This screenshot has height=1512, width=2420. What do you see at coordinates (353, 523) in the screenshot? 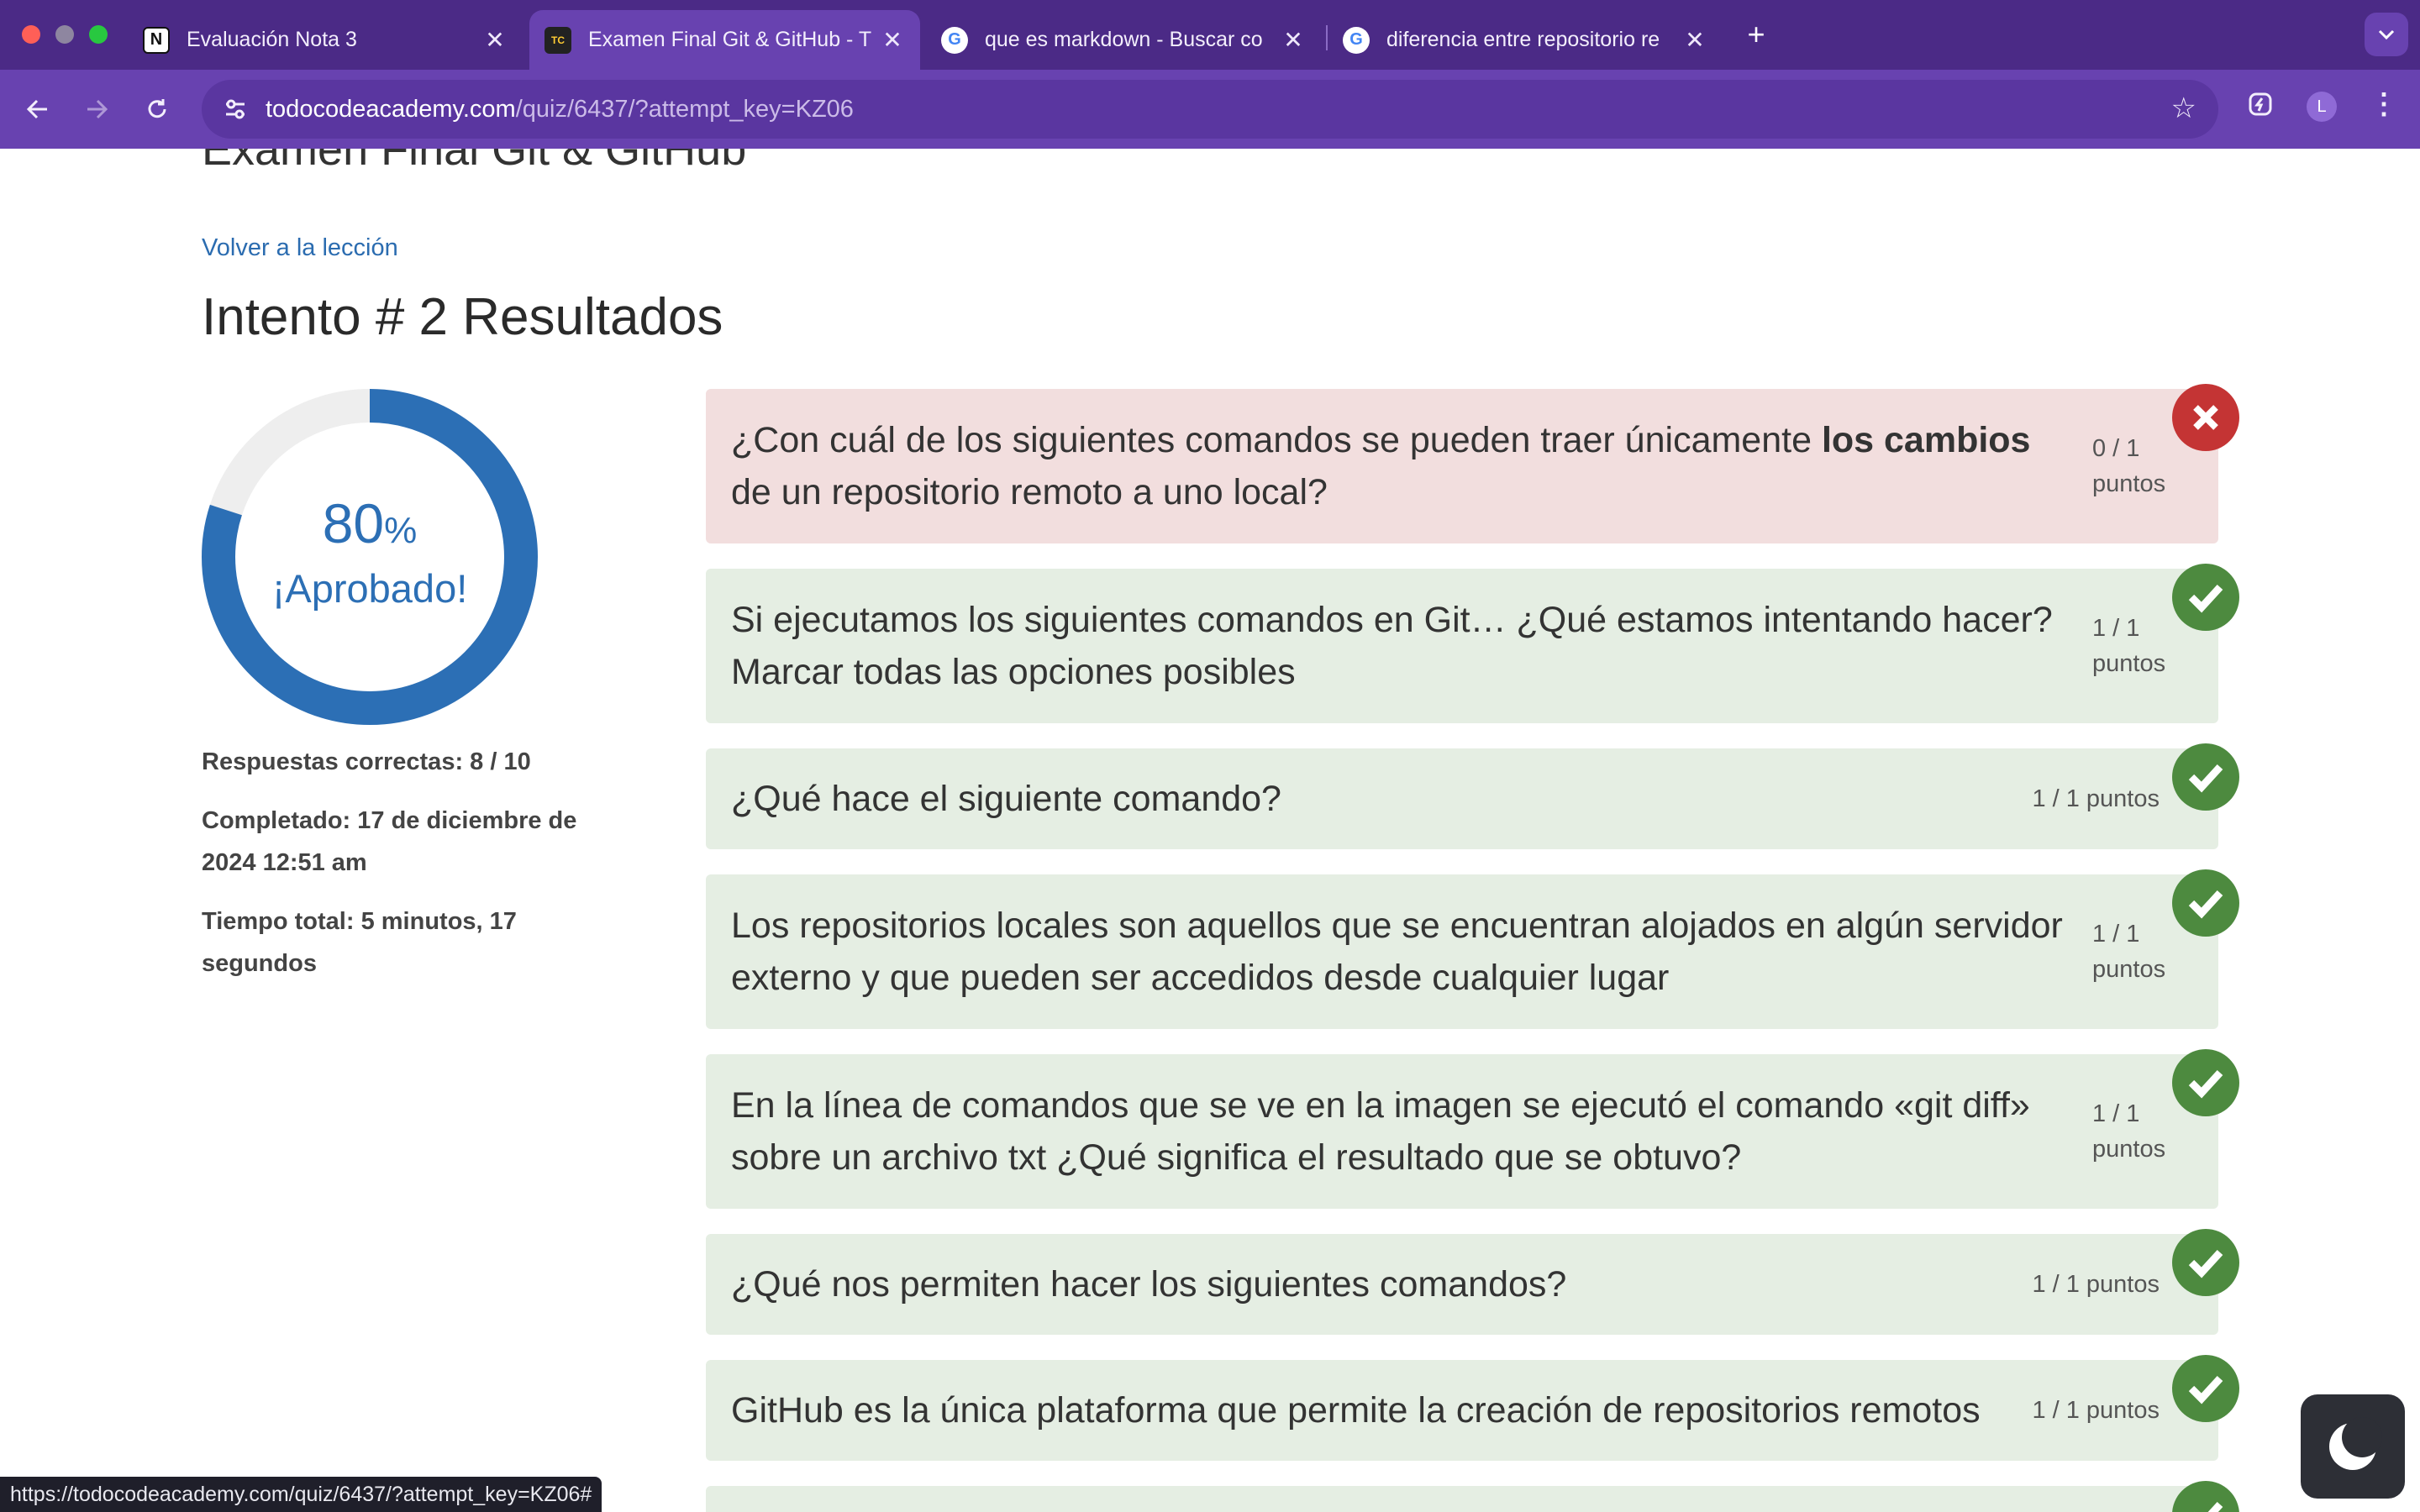
I see `score-number: 80` at bounding box center [353, 523].